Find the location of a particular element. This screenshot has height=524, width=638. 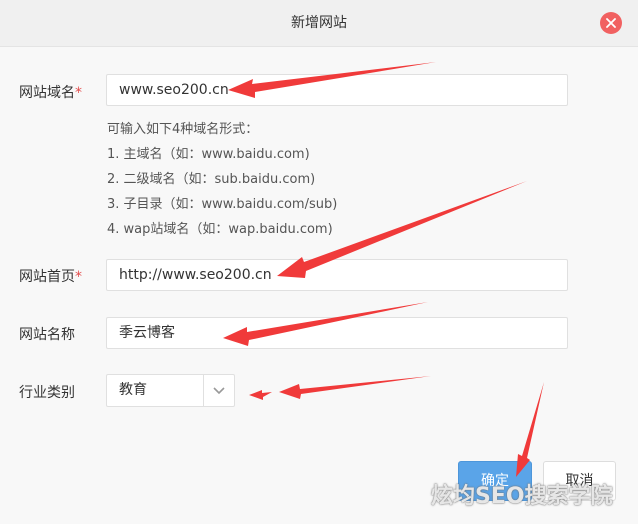

domain-hint-item: 3. 子目录（如：www.baidu.com/sub) is located at coordinates (222, 204).